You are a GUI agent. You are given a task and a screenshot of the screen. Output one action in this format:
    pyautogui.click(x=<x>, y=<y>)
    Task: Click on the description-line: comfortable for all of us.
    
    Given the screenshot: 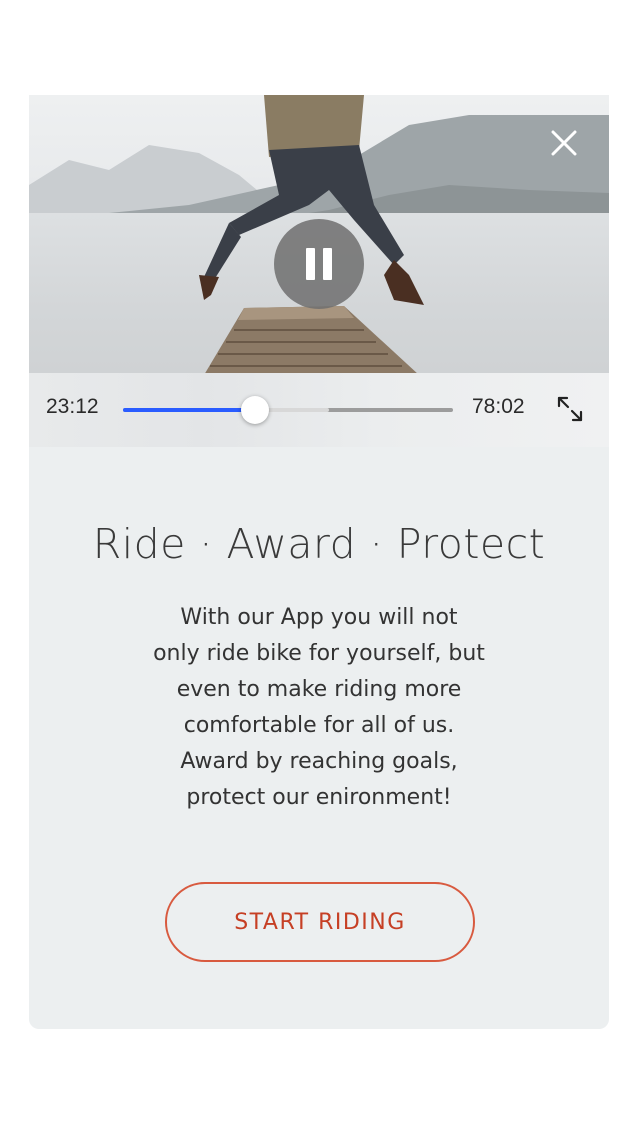 What is the action you would take?
    pyautogui.click(x=319, y=725)
    